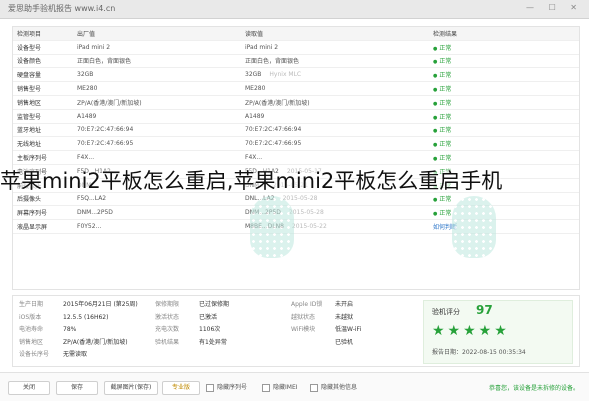  Describe the element at coordinates (226, 387) in the screenshot. I see `hide-serial-checkbox: 隐藏序列号` at that location.